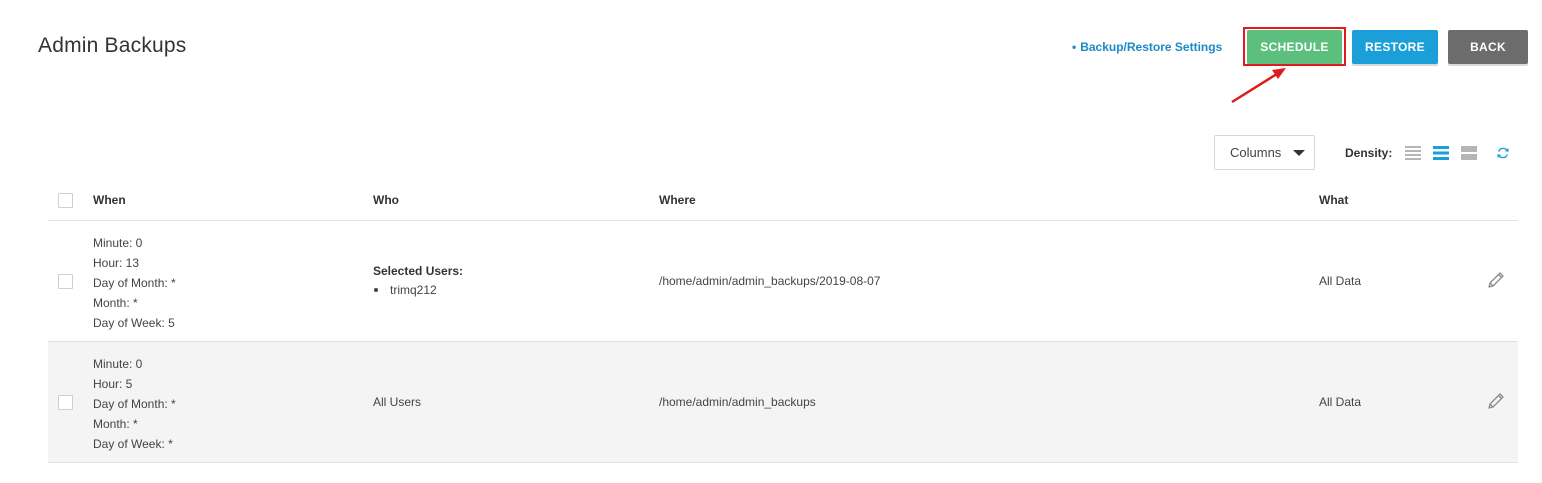 The width and height of the screenshot is (1542, 483). What do you see at coordinates (112, 45) in the screenshot?
I see `page-title: Admin Backups` at bounding box center [112, 45].